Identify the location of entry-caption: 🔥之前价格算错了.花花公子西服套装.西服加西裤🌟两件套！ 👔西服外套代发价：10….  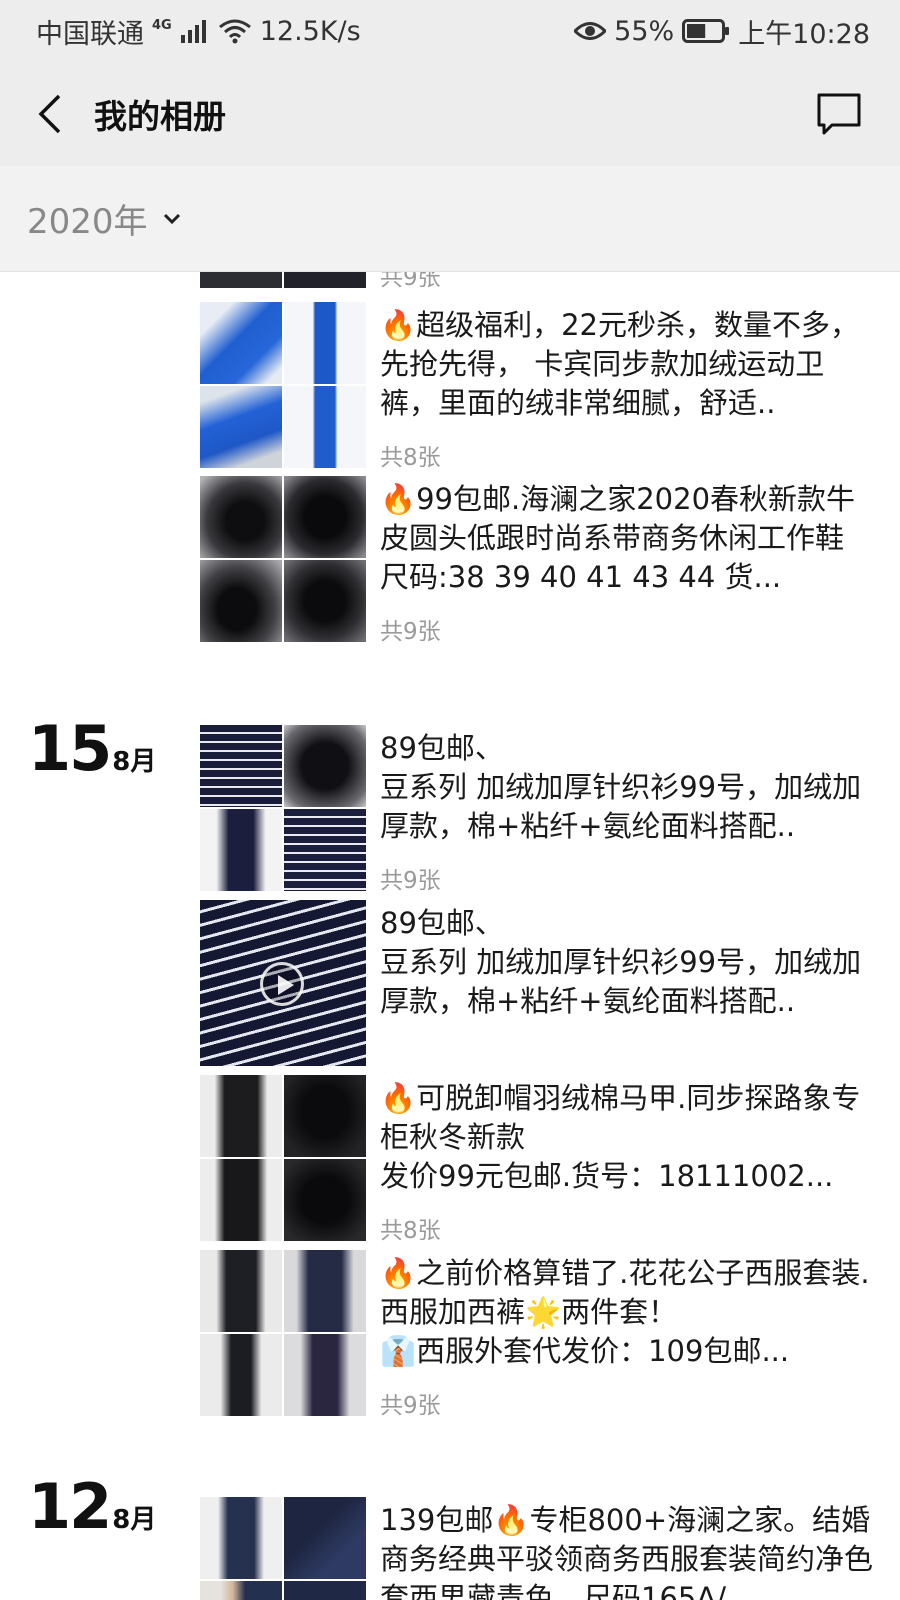
(625, 1312).